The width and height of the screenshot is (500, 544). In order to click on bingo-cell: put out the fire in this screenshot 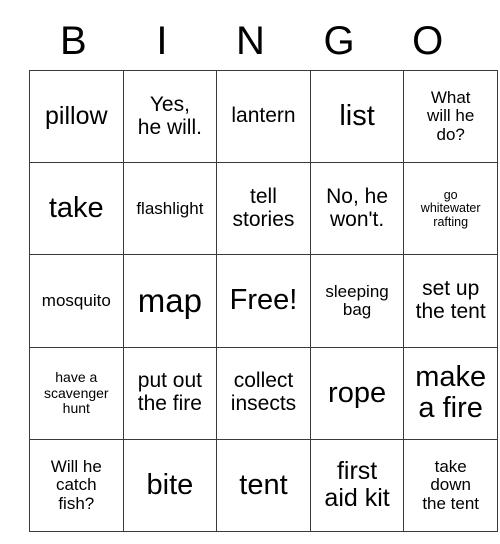, I will do `click(170, 393)`.